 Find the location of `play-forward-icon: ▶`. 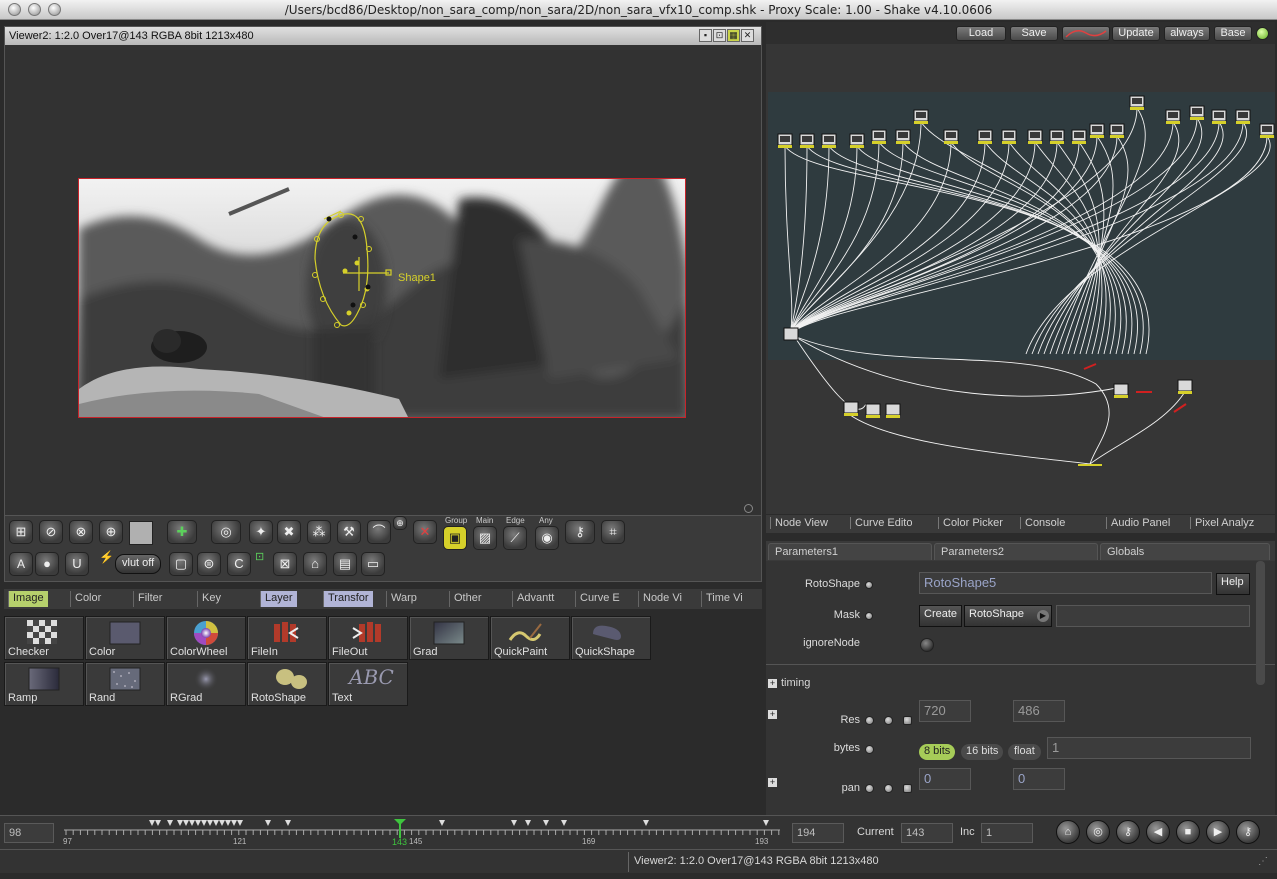

play-forward-icon: ▶ is located at coordinates (1218, 832).